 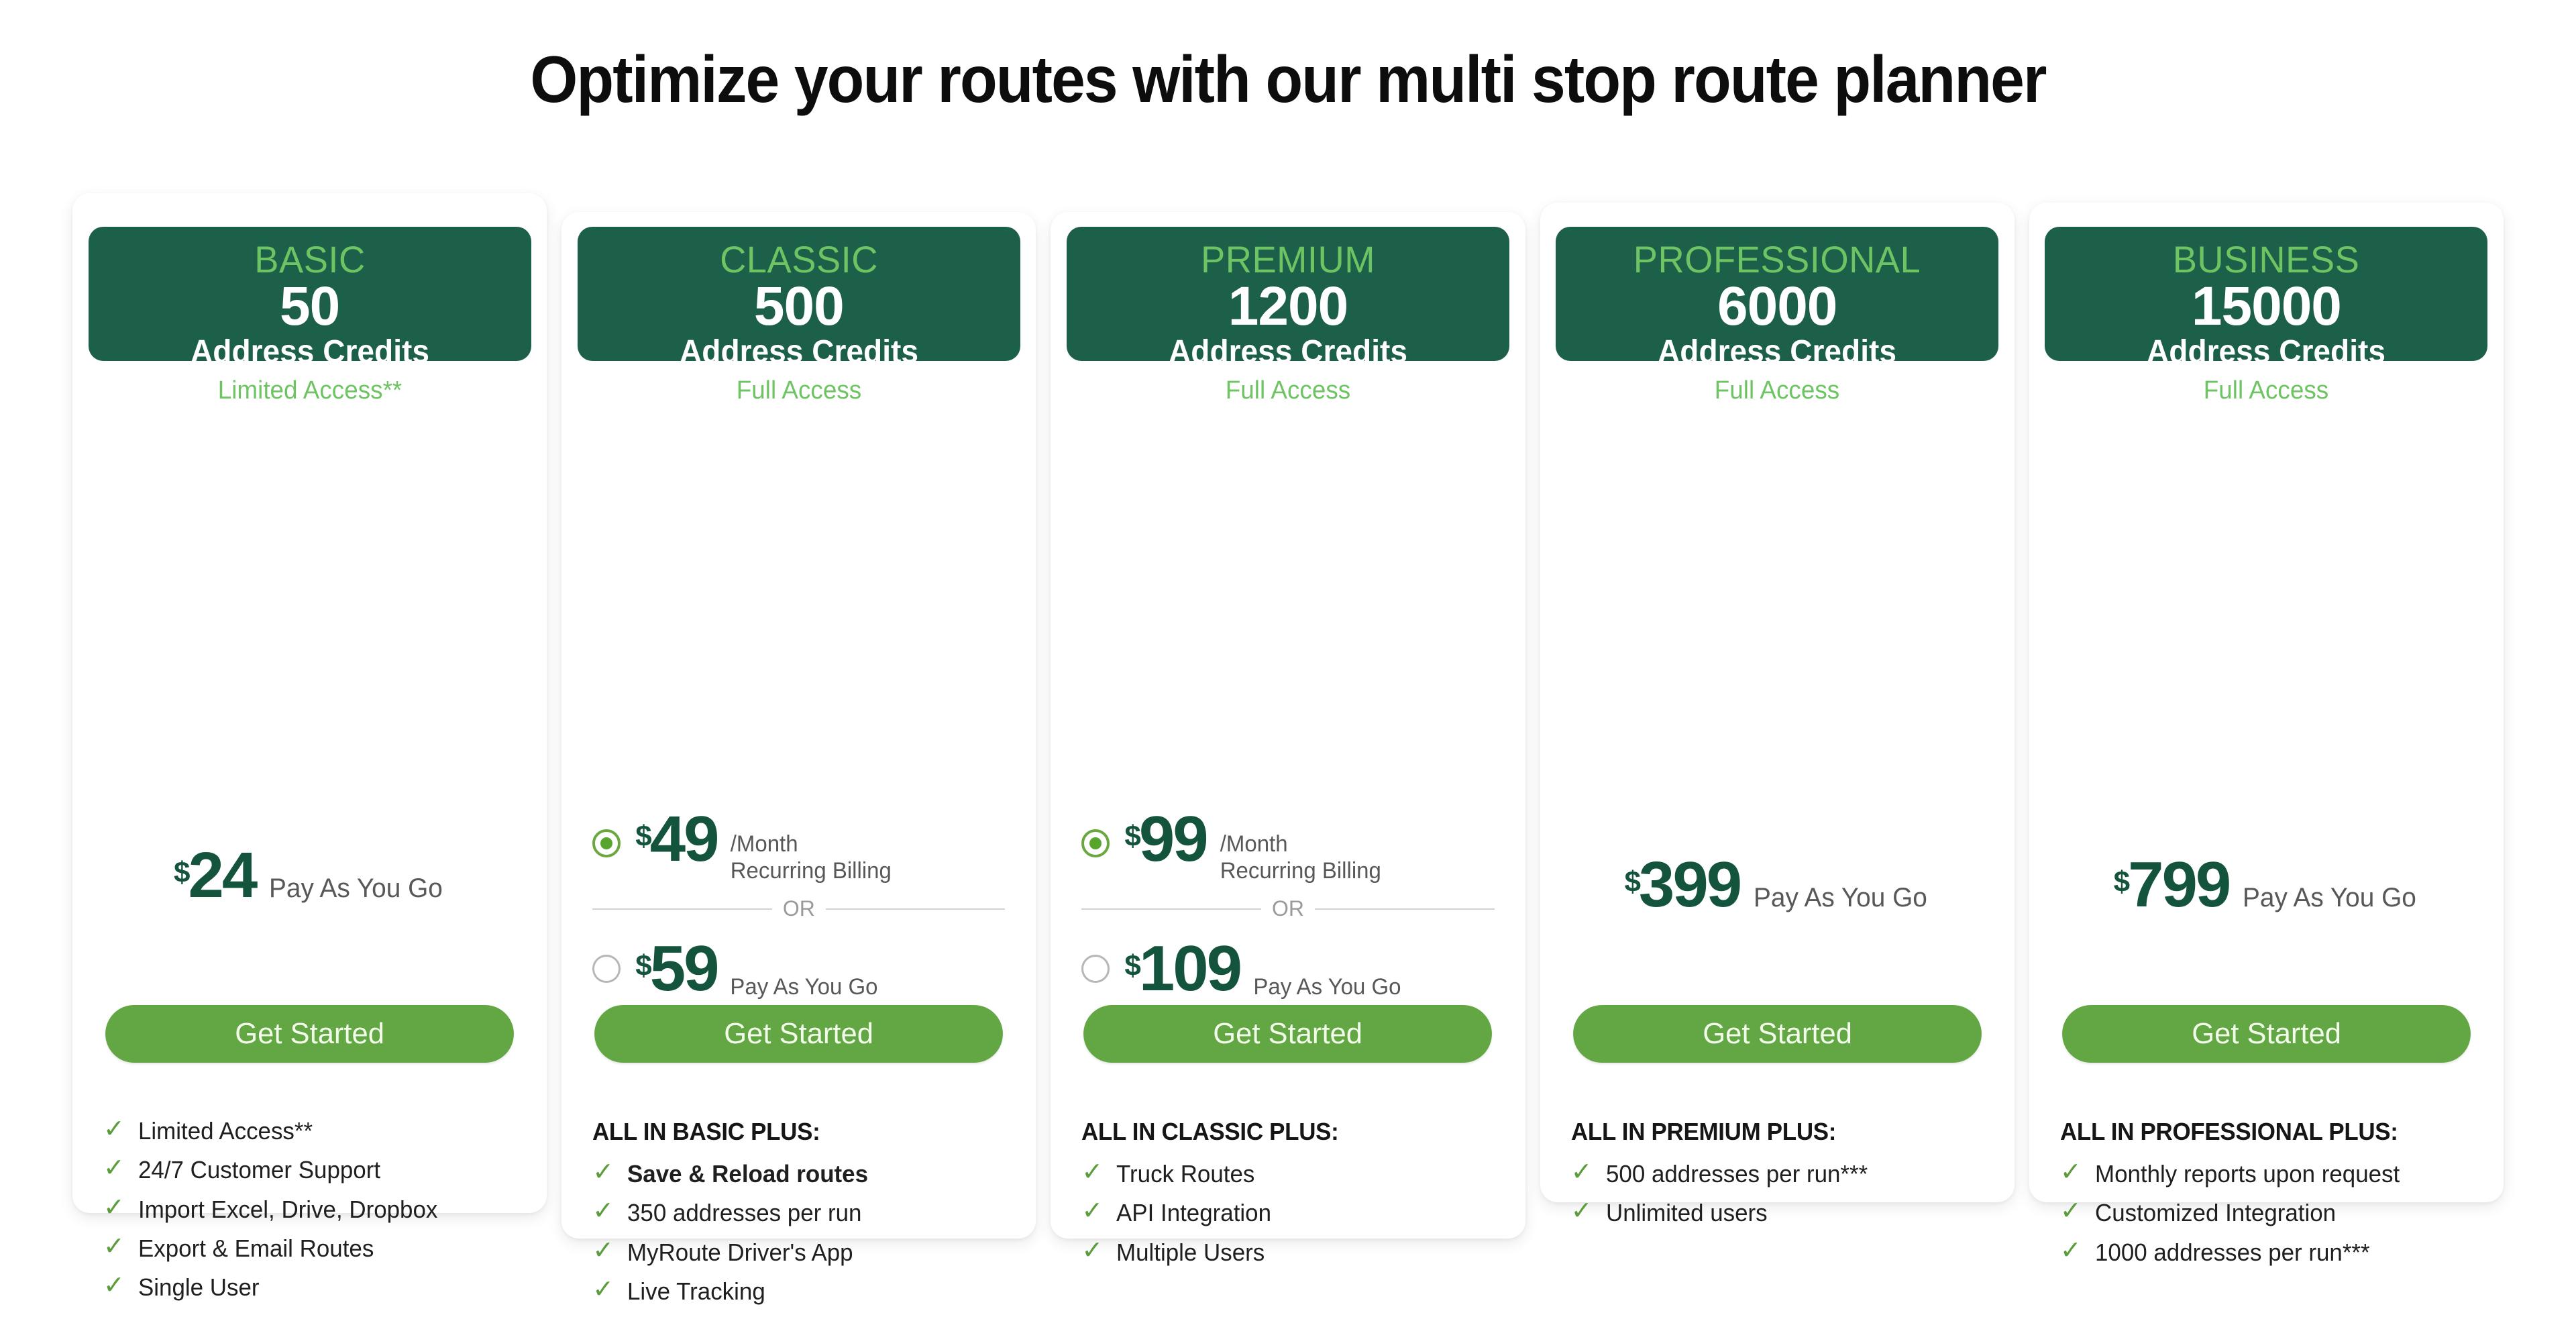 What do you see at coordinates (740, 1252) in the screenshot?
I see `feature-label: MyRoute Driver's App` at bounding box center [740, 1252].